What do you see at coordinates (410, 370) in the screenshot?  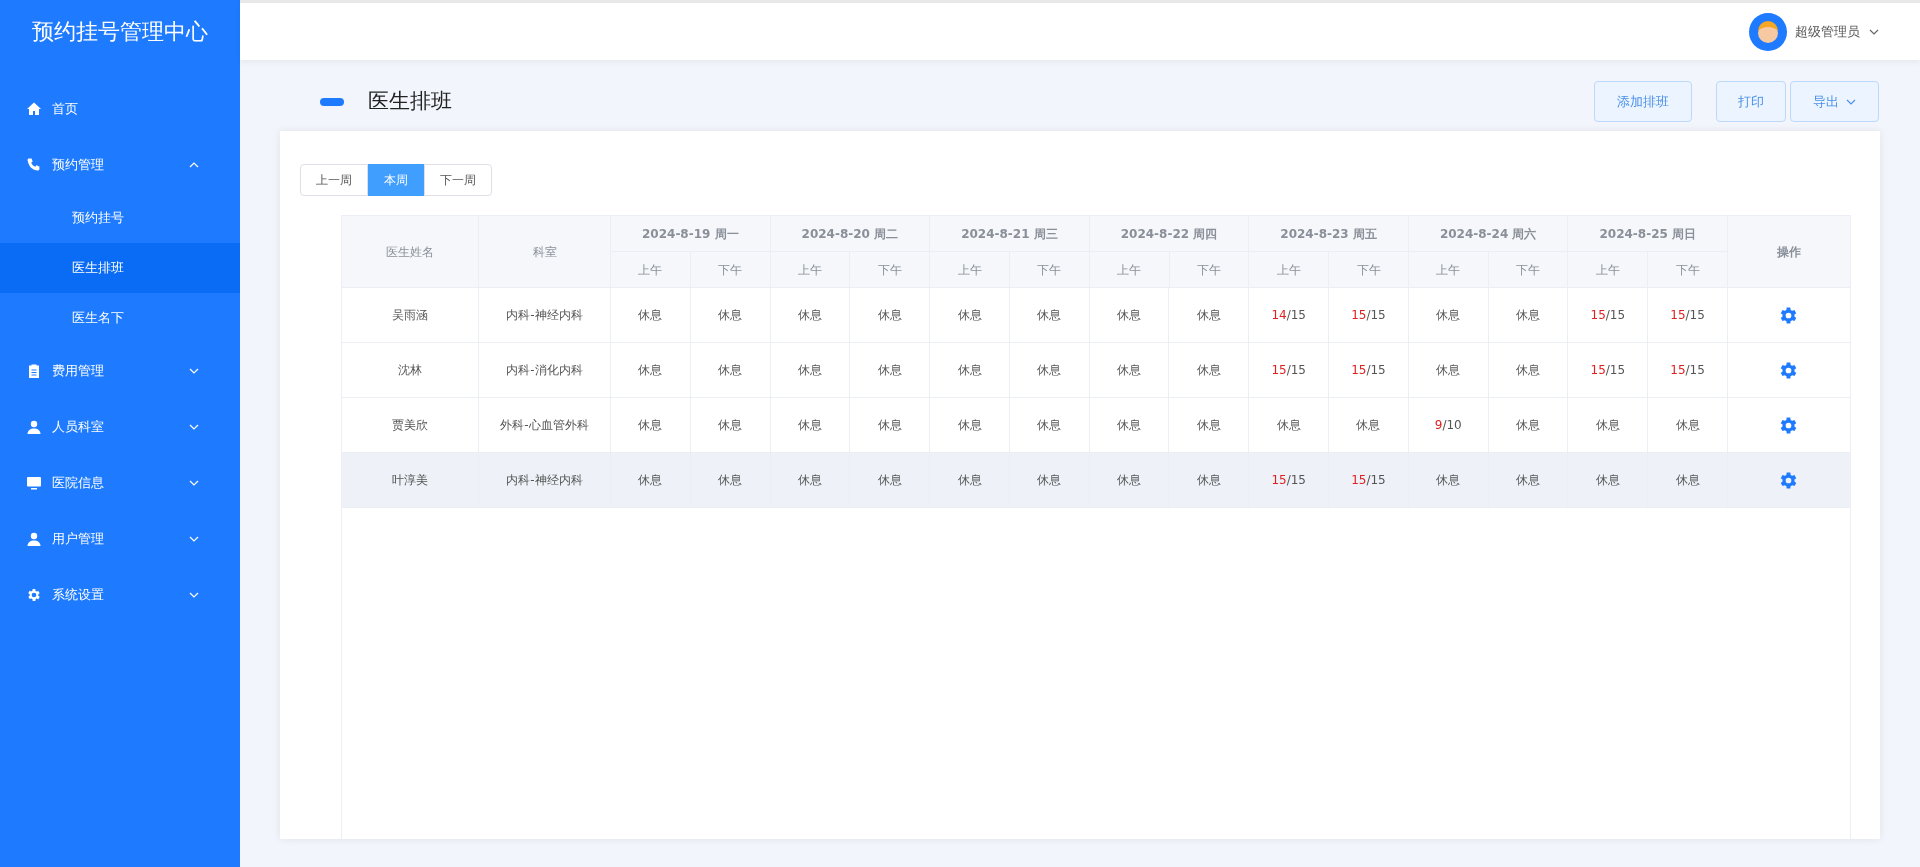 I see `table-cell: 沈林` at bounding box center [410, 370].